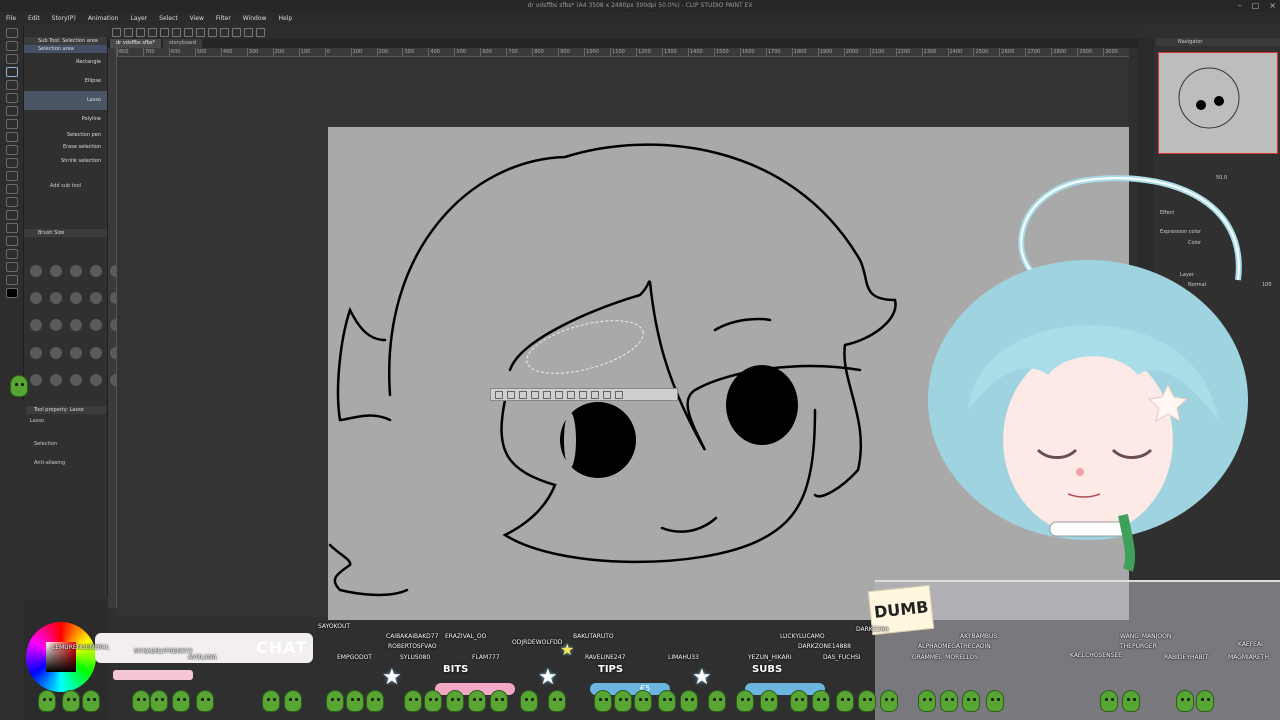 The height and width of the screenshot is (720, 1280). Describe the element at coordinates (535, 395) in the screenshot. I see `expand-icon` at that location.